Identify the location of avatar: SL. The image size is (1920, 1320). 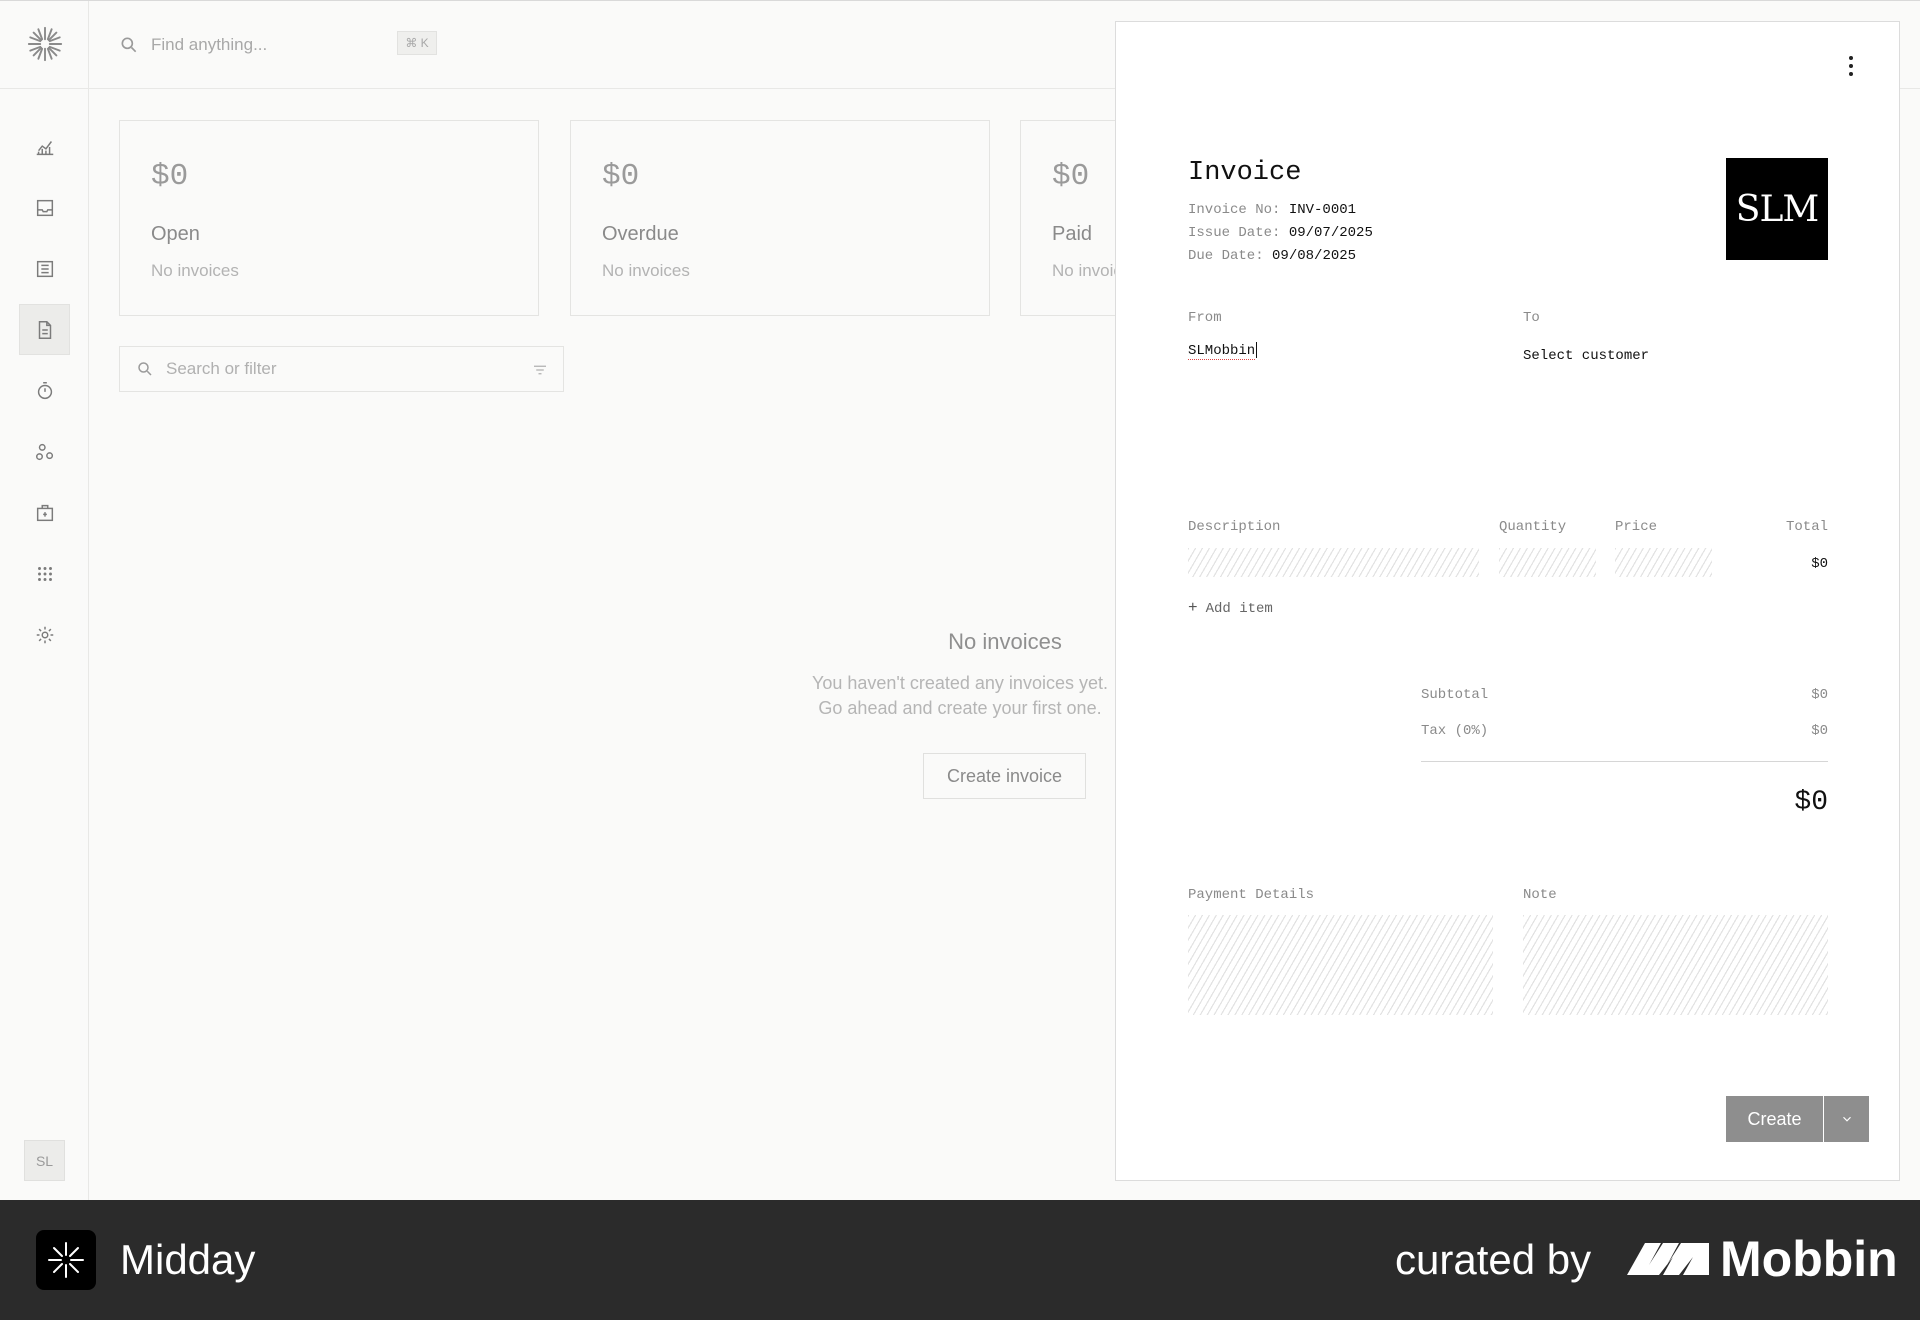
(44, 1160).